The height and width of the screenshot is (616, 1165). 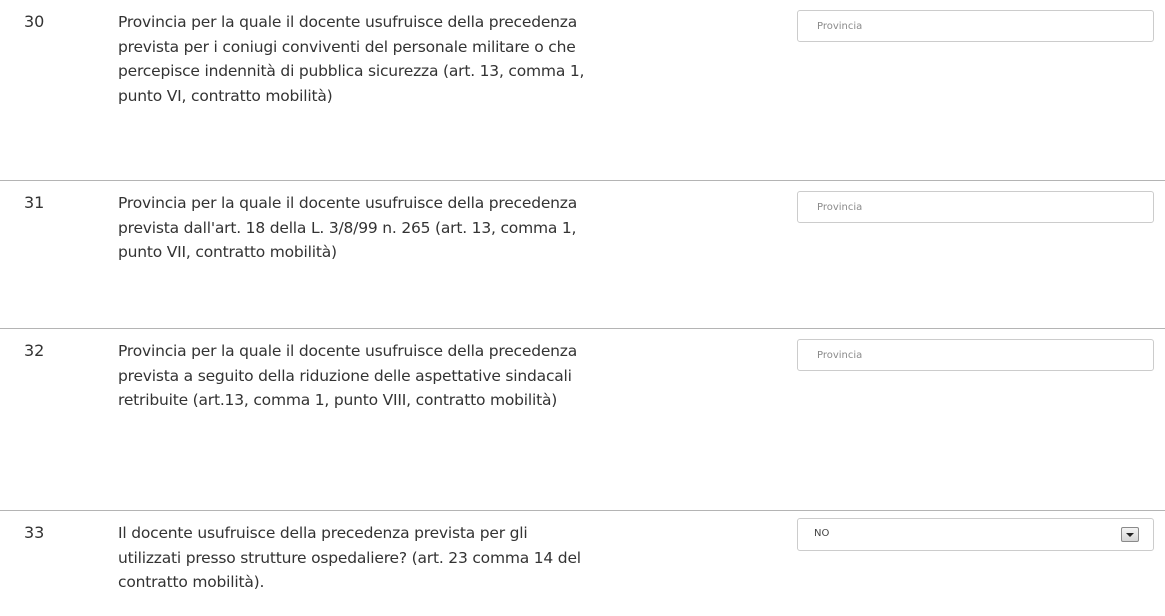 What do you see at coordinates (34, 21) in the screenshot?
I see `row-number: 30` at bounding box center [34, 21].